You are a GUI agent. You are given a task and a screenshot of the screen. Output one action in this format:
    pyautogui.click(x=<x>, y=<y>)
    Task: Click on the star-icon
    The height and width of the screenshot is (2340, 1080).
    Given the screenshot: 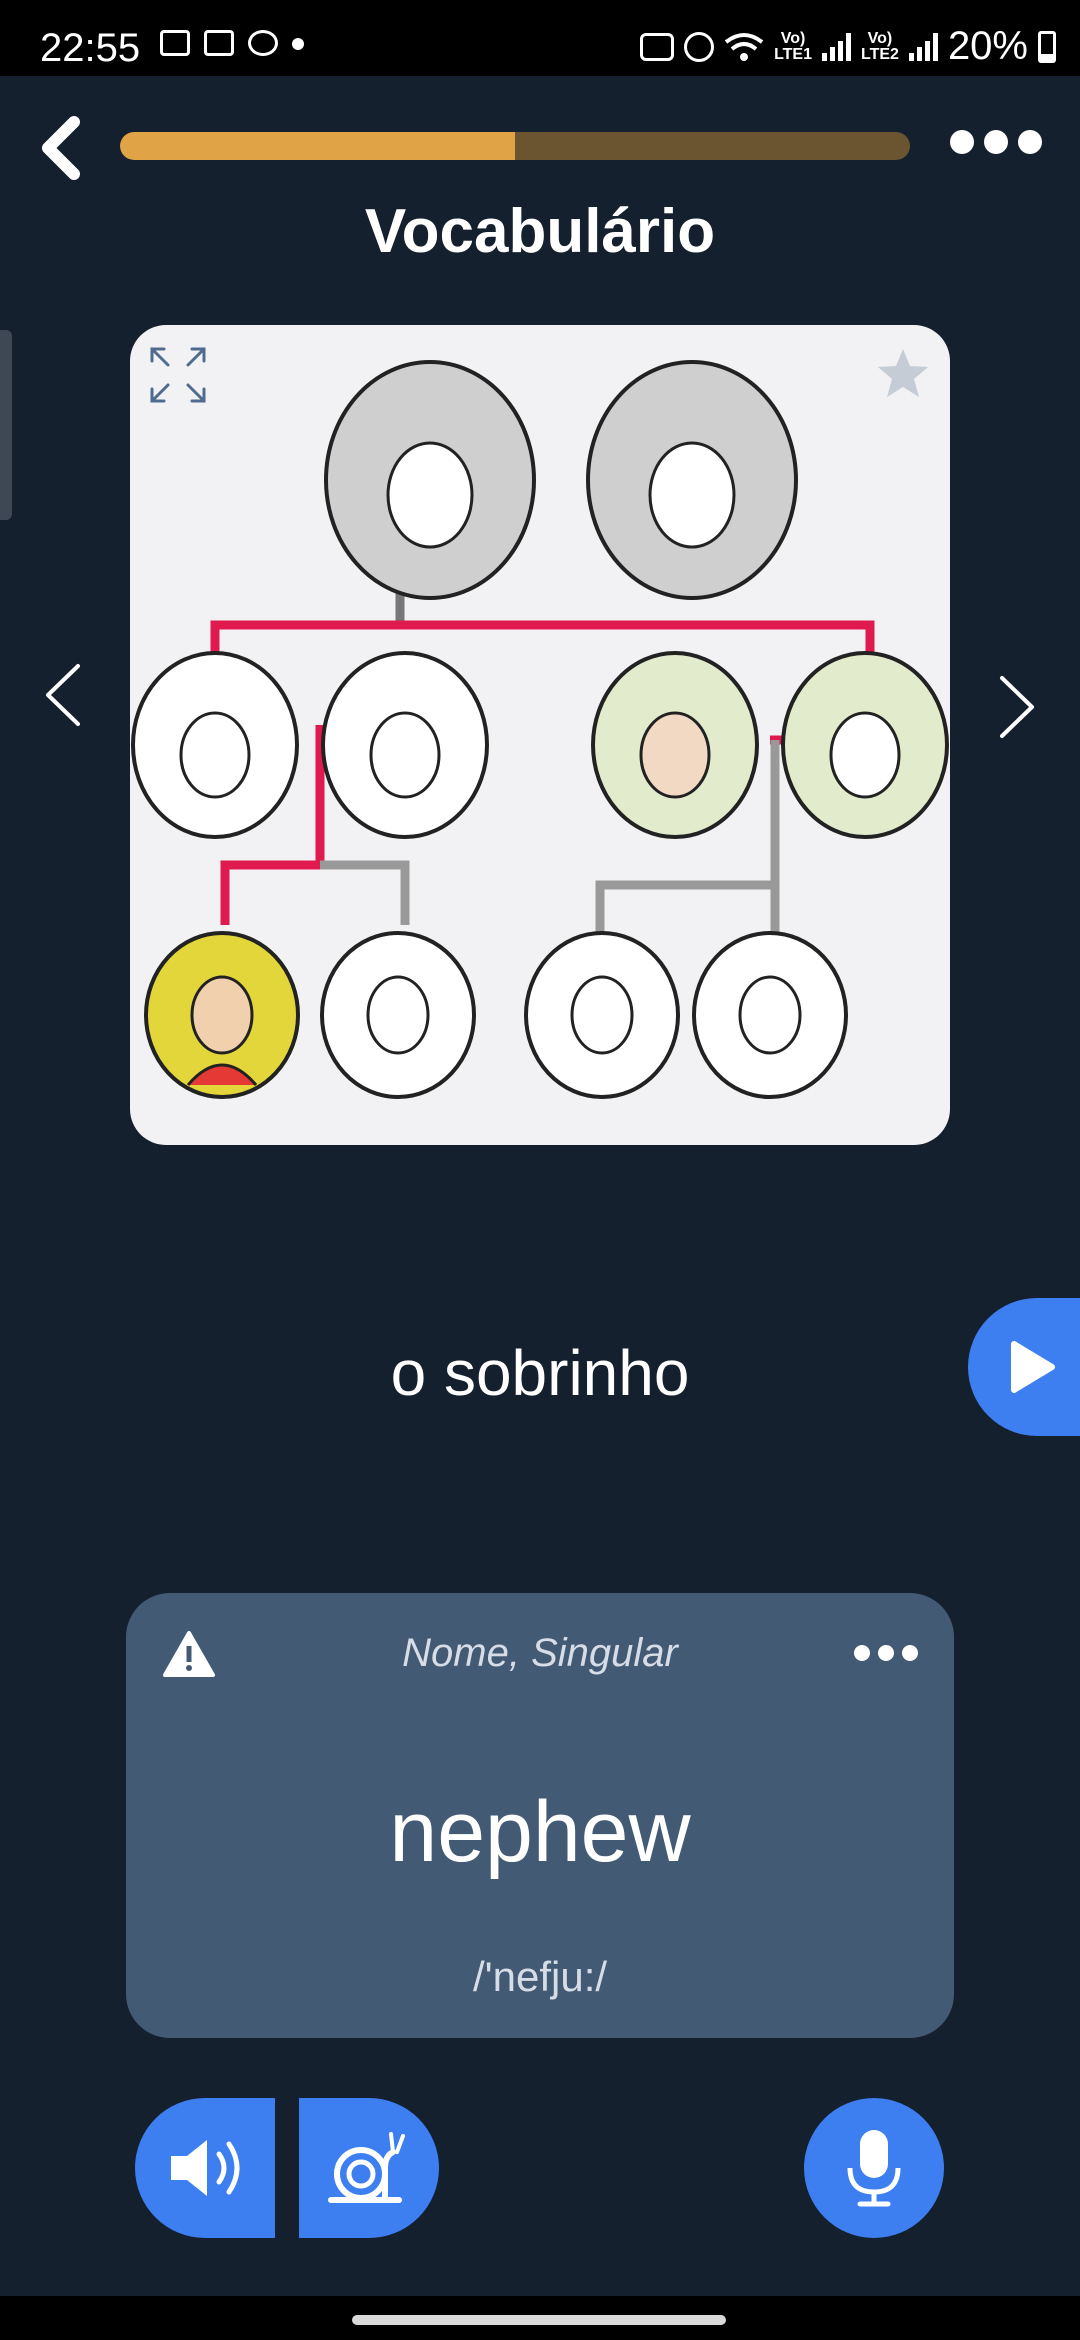 What is the action you would take?
    pyautogui.click(x=903, y=374)
    